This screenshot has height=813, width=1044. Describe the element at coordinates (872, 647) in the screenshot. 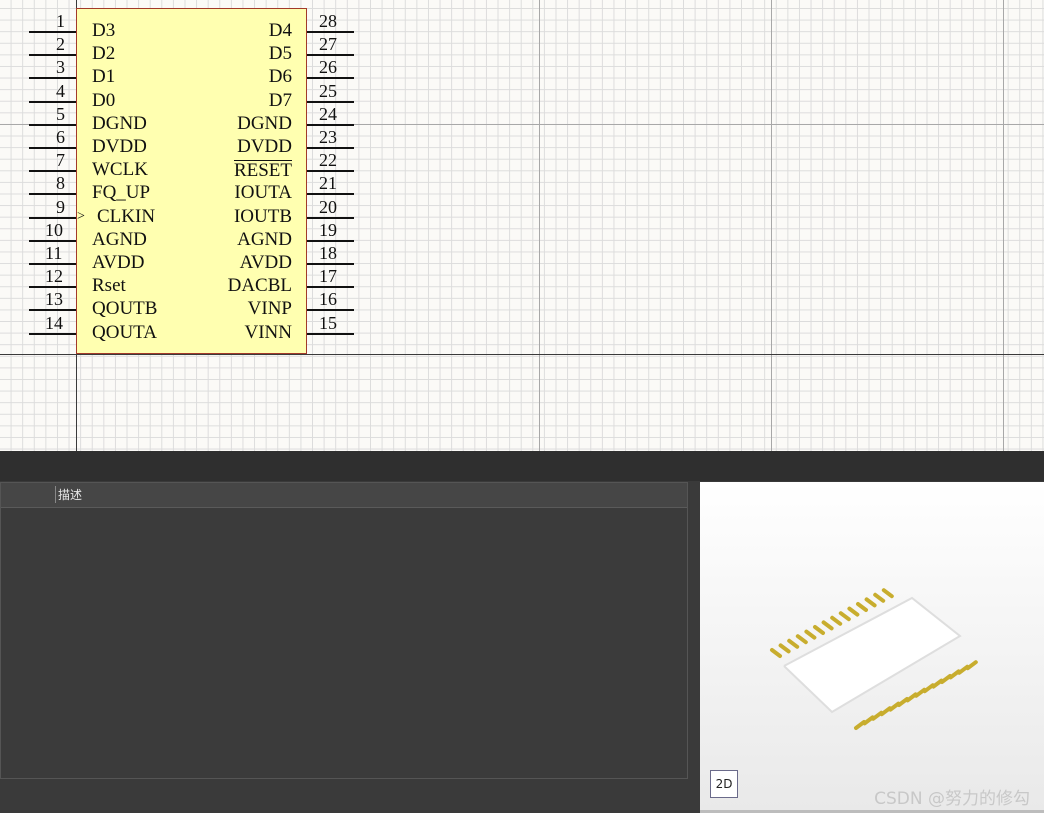

I see `3d-preview-panel: 2D CSDN @努力的修勾` at that location.